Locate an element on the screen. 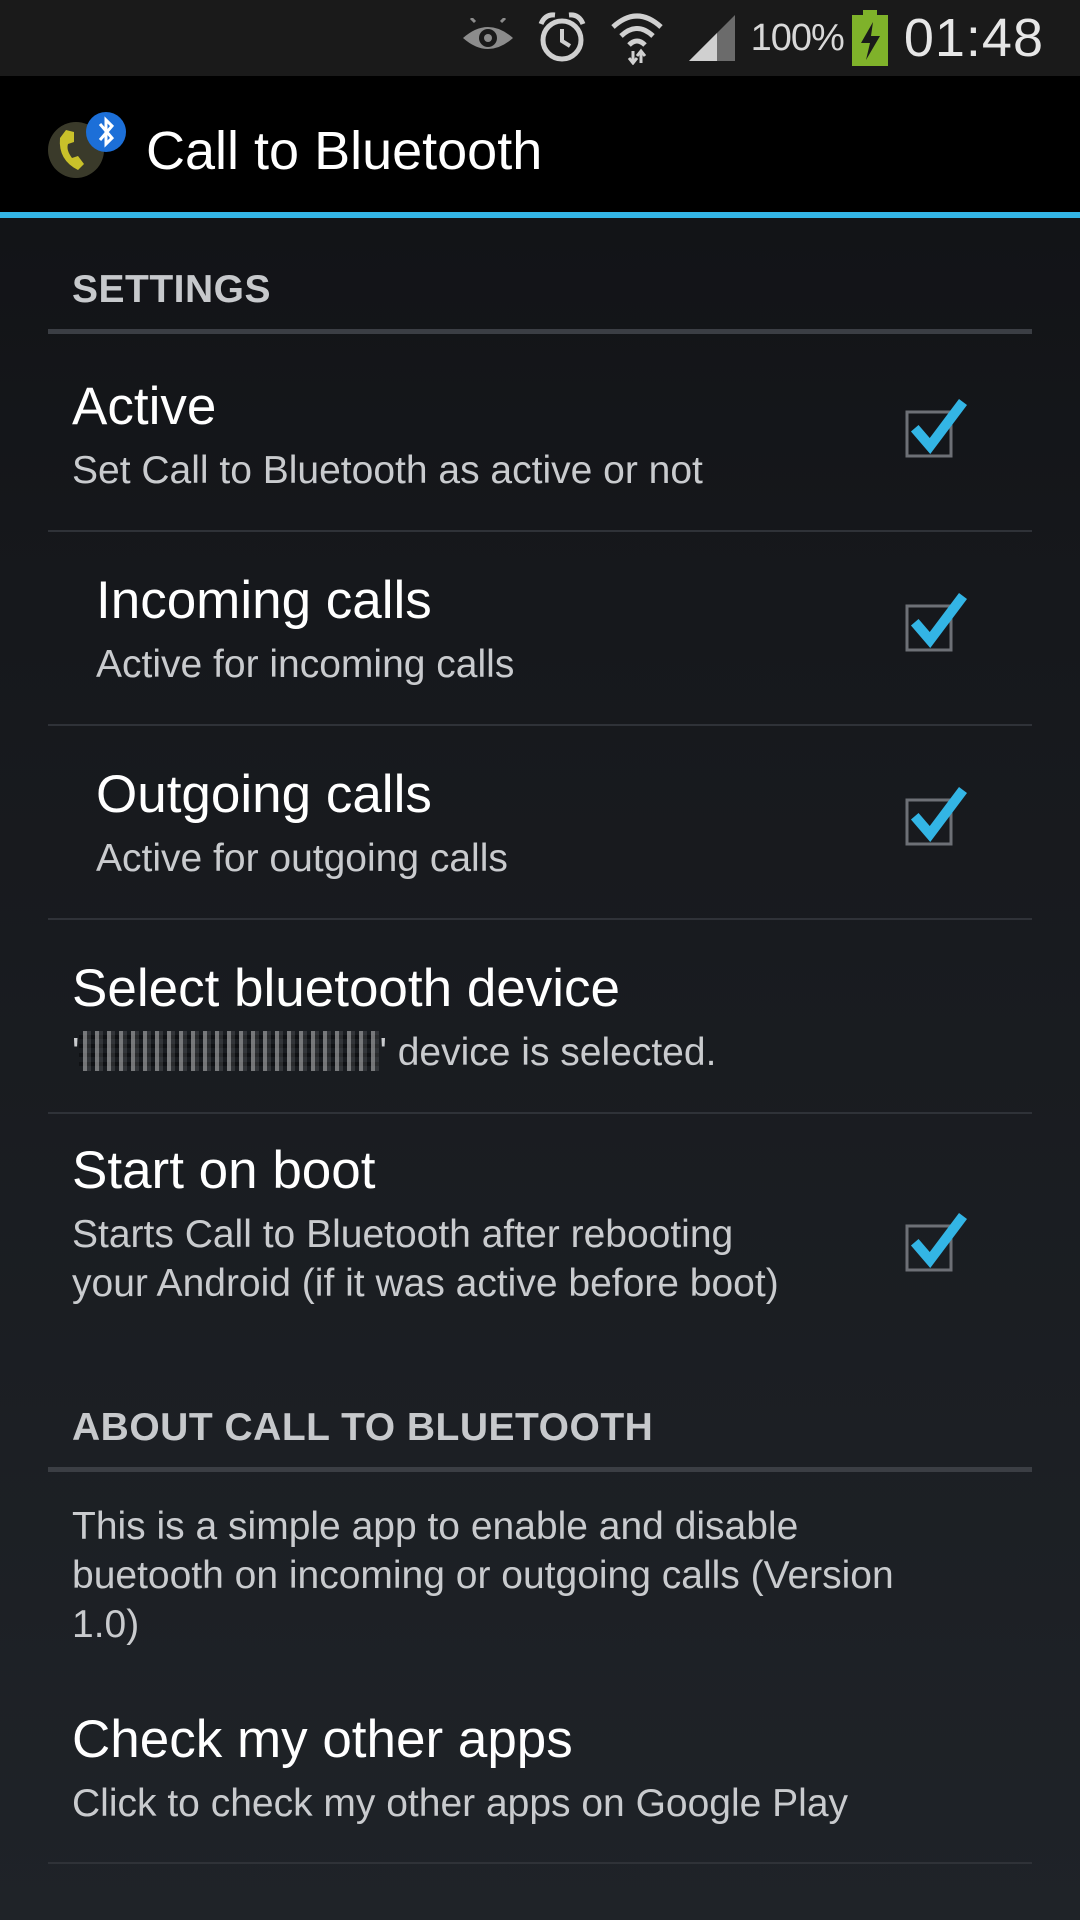 The width and height of the screenshot is (1080, 1920). incoming-calls-checkbox is located at coordinates (938, 626).